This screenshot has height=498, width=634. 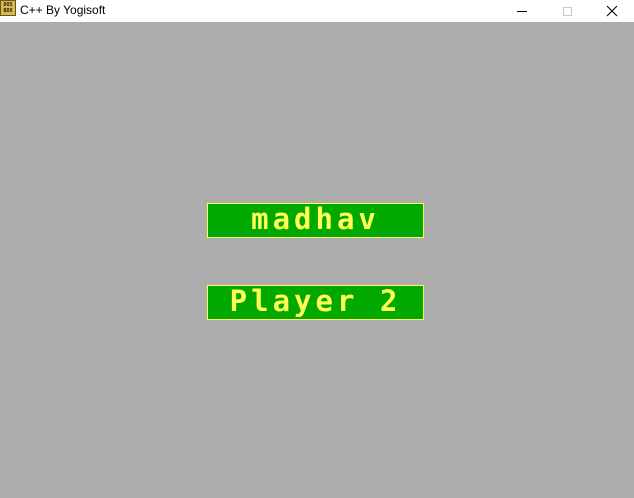 I want to click on title-bar: DOS BOX C++ By Yogisoft, so click(x=317, y=11).